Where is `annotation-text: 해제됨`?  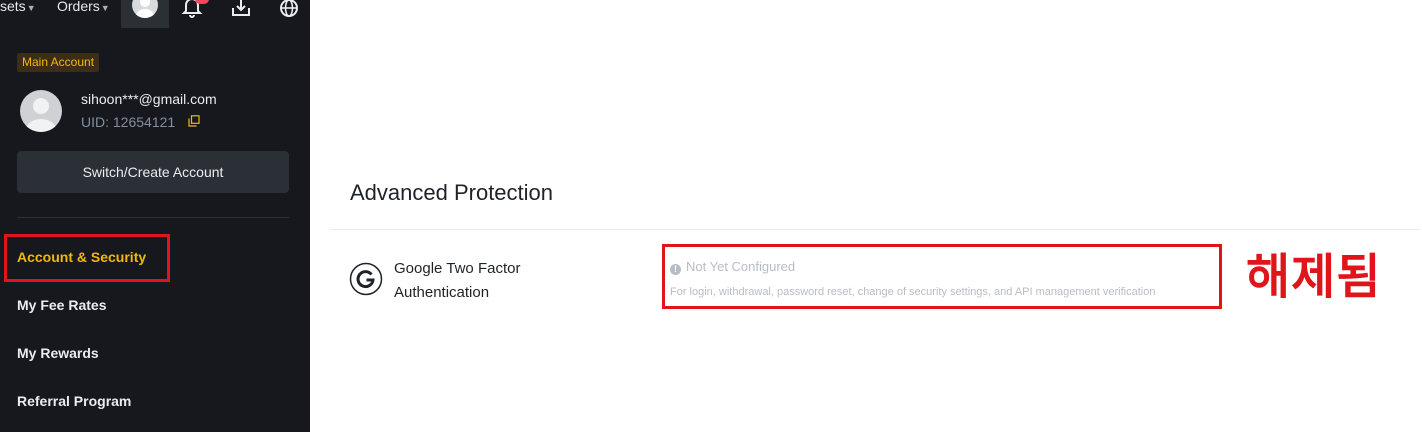
annotation-text: 해제됨 is located at coordinates (1314, 277).